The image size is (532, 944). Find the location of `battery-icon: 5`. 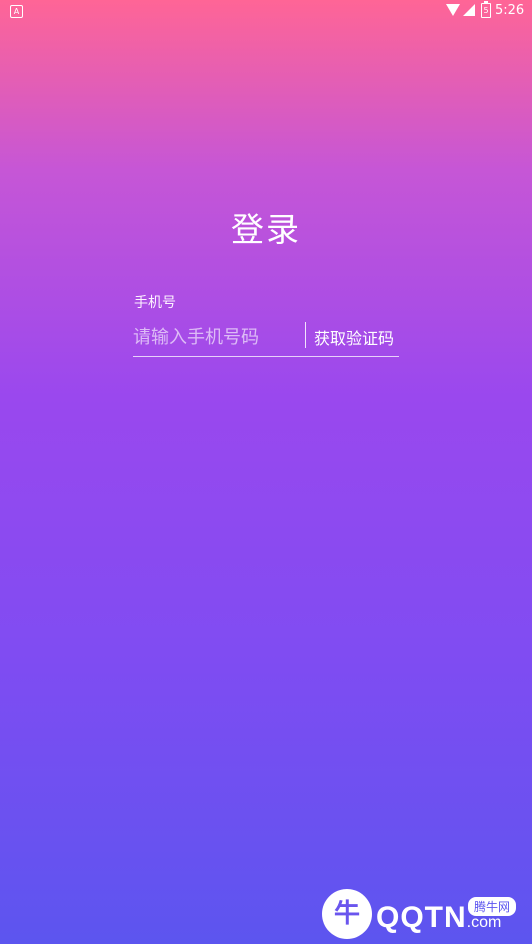

battery-icon: 5 is located at coordinates (486, 9).